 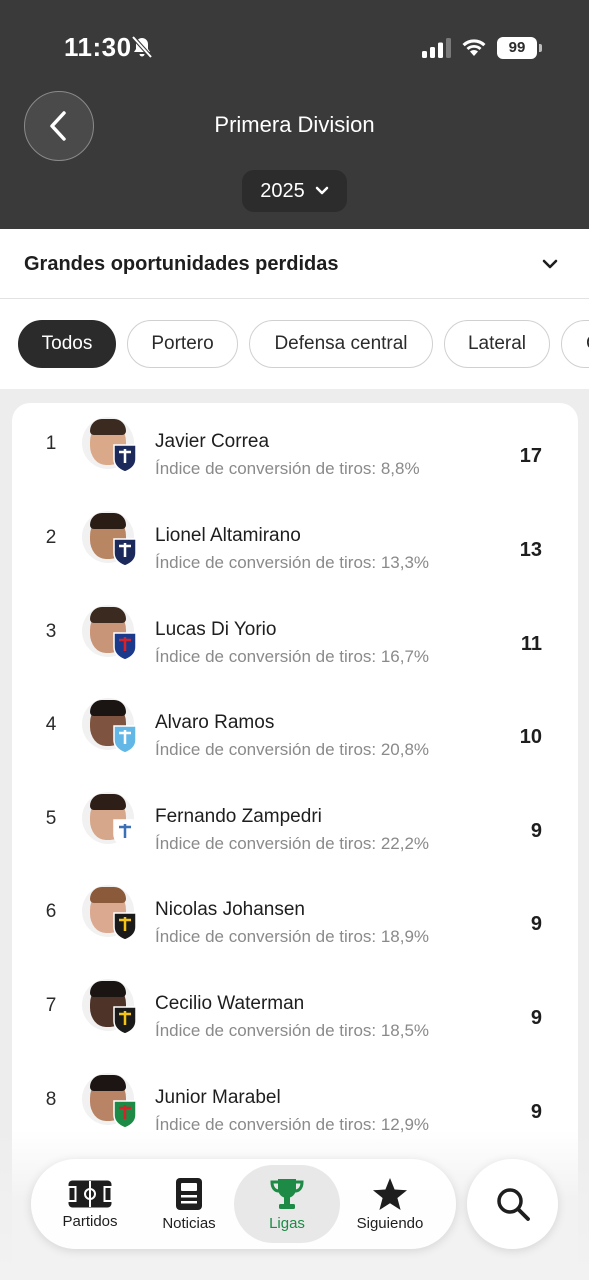 I want to click on bottom-nav: Partidos Noticias Ligas Siguiendo, so click(x=243, y=1204).